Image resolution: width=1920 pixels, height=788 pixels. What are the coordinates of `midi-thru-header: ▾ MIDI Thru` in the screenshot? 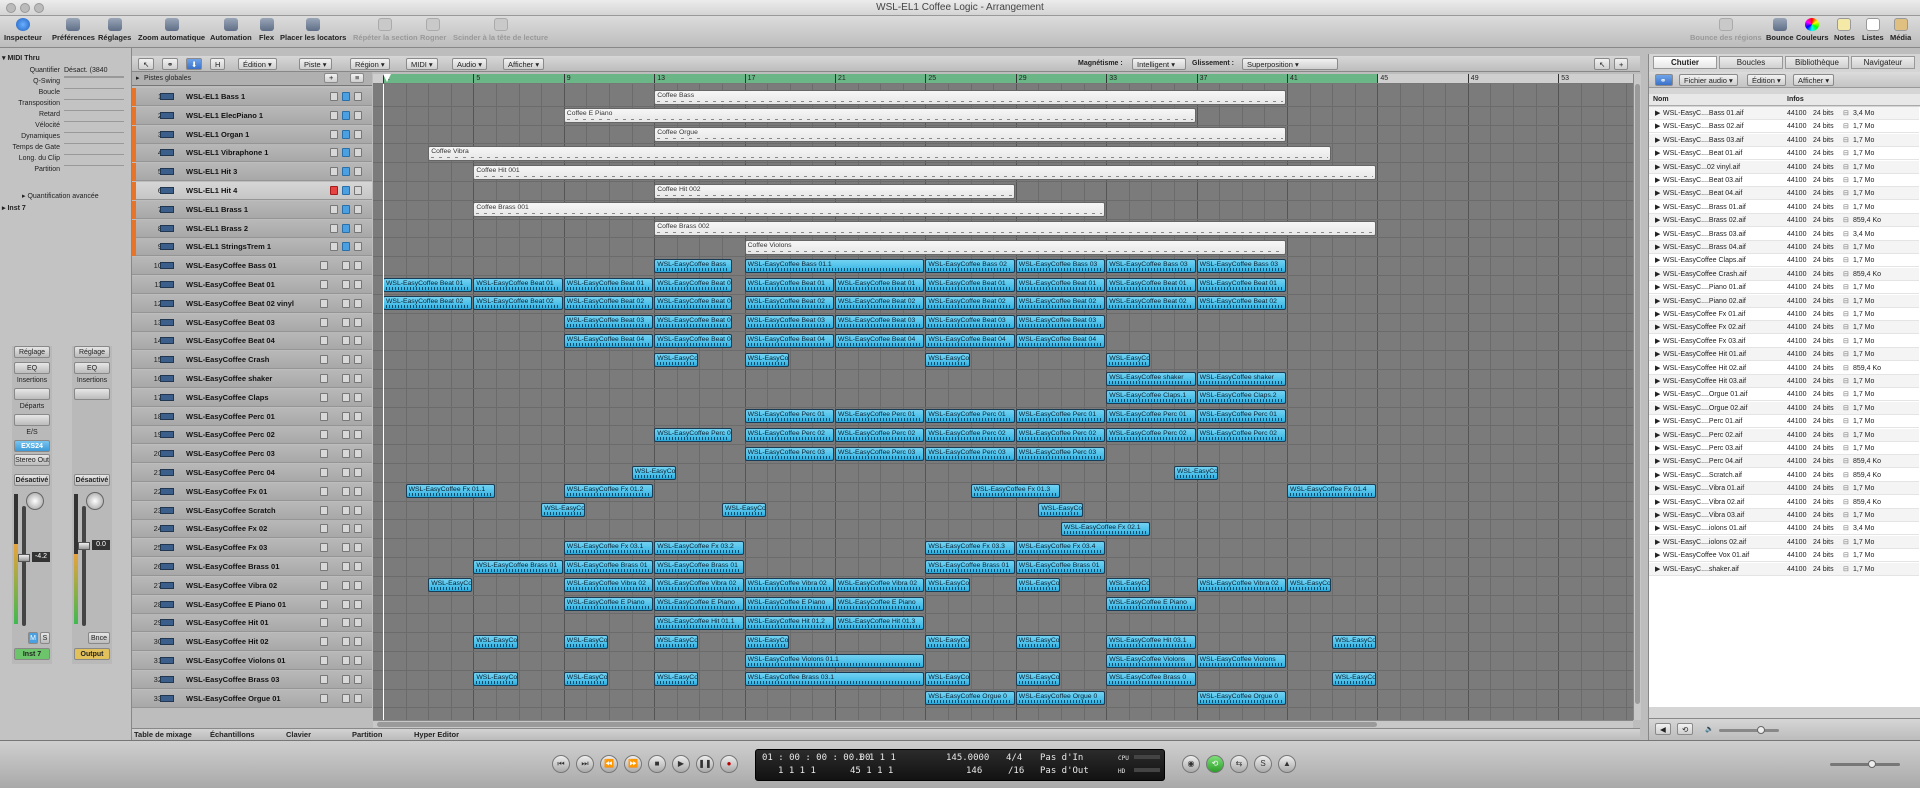 It's located at (21, 59).